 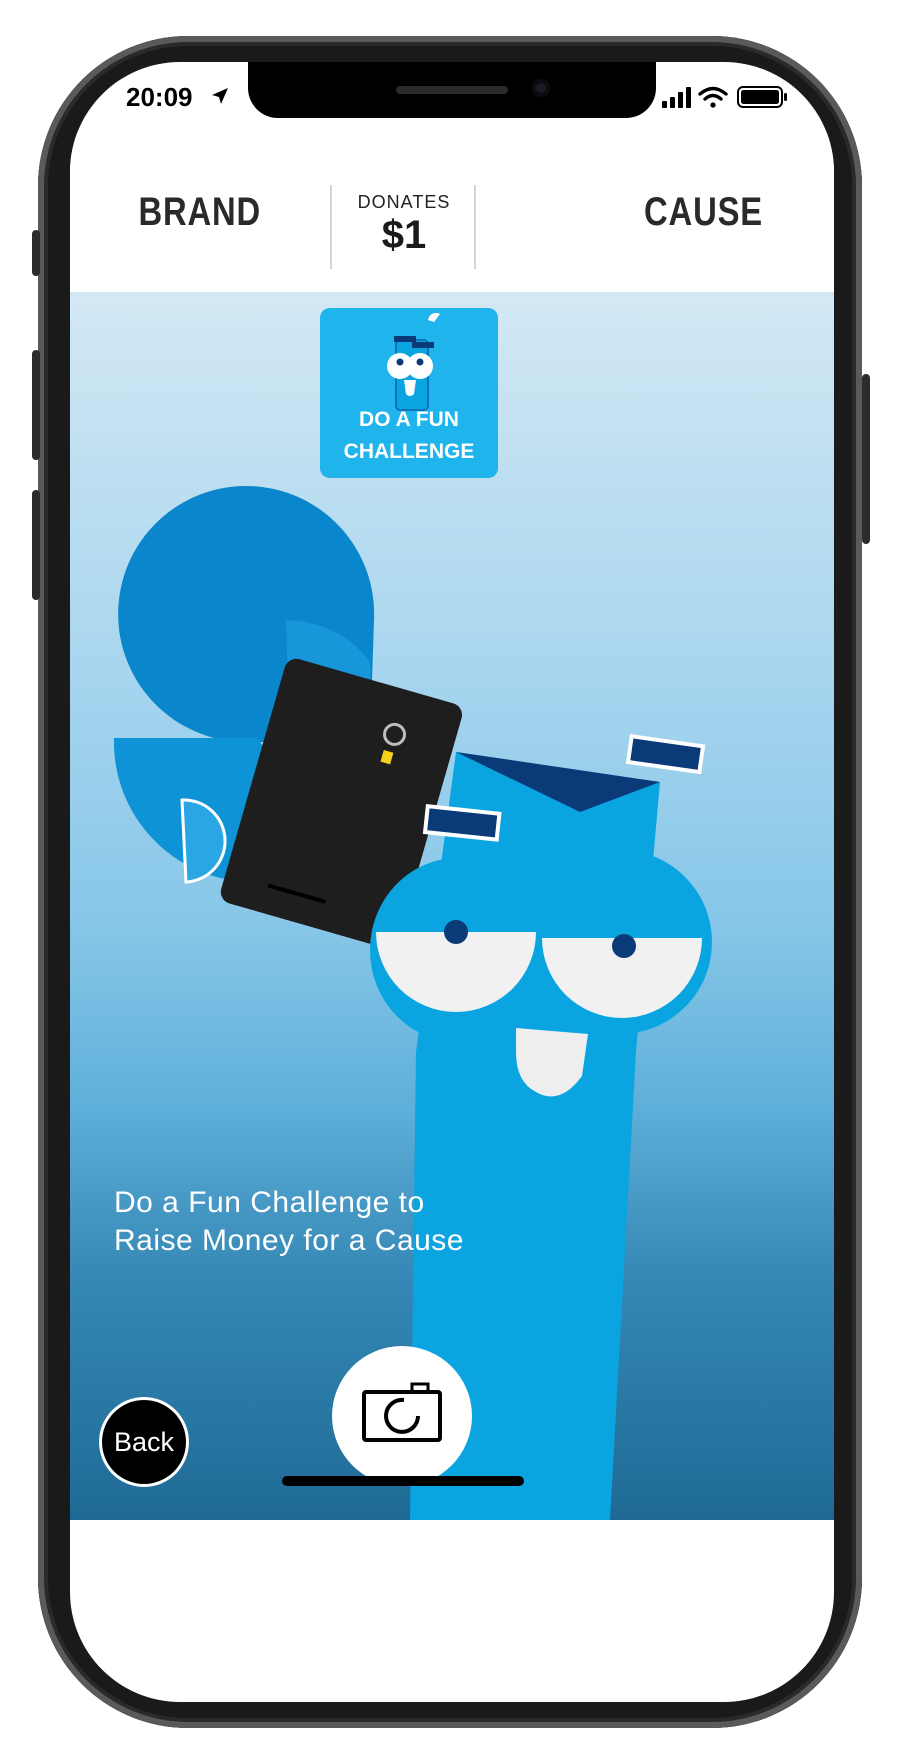 I want to click on cause-slot: CAUSE, so click(x=704, y=212).